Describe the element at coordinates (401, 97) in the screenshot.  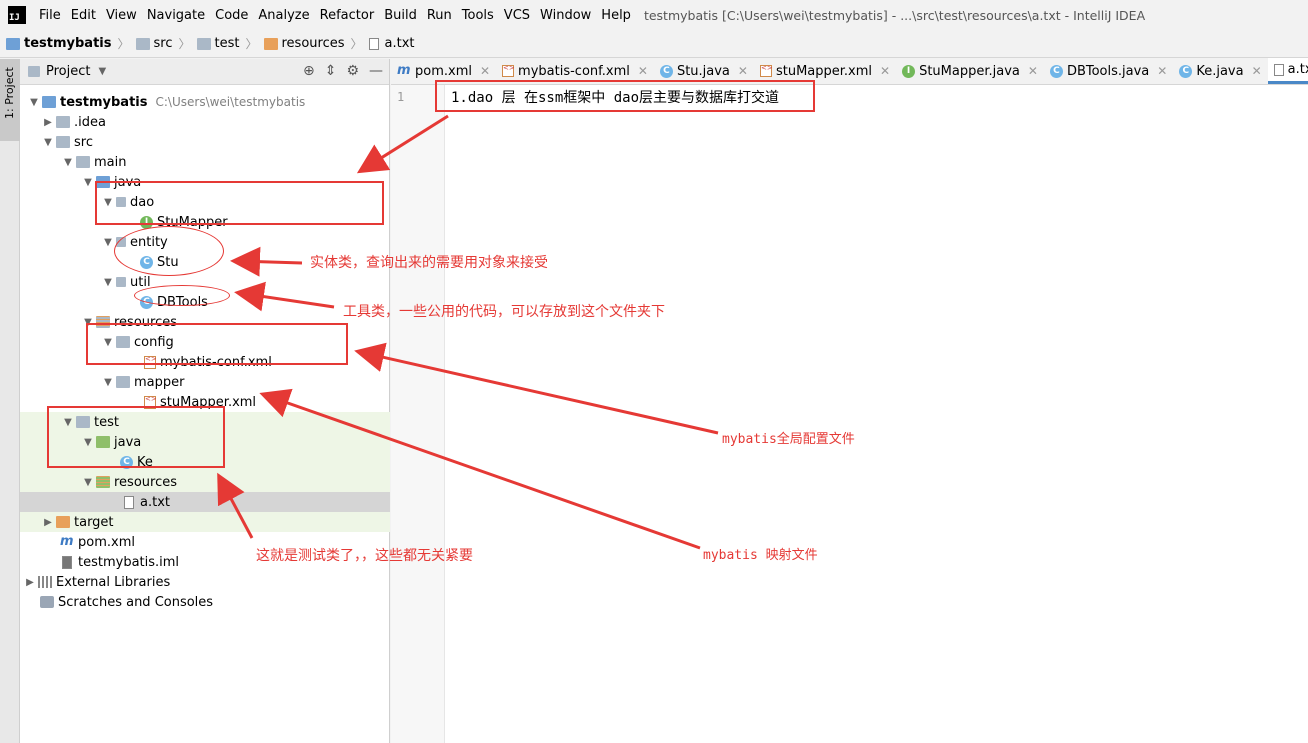
I see `line-number: 1` at that location.